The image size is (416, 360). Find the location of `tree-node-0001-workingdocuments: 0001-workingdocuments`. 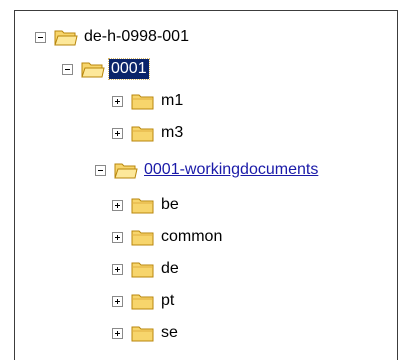

tree-node-0001-workingdocuments: 0001-workingdocuments is located at coordinates (207, 170).